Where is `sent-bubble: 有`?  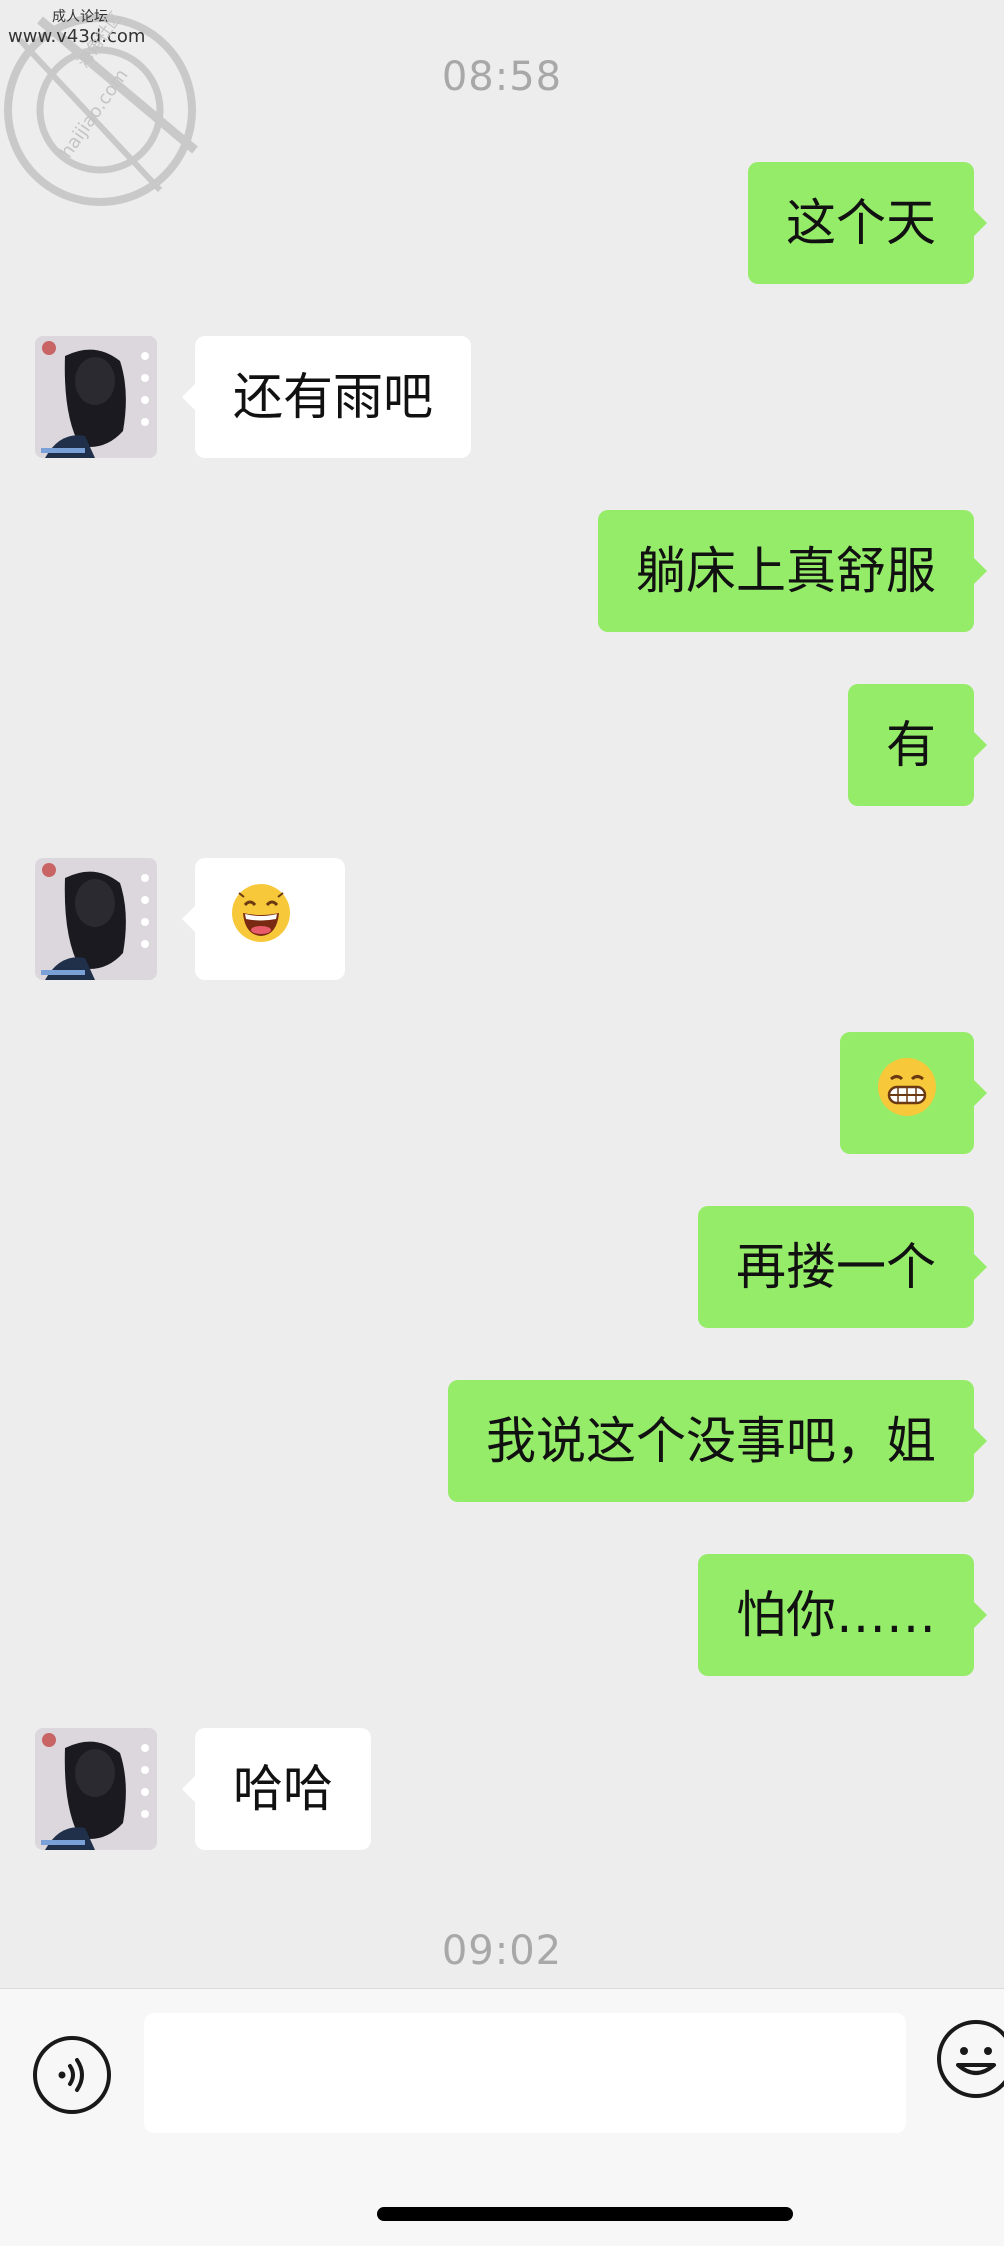 sent-bubble: 有 is located at coordinates (917, 745).